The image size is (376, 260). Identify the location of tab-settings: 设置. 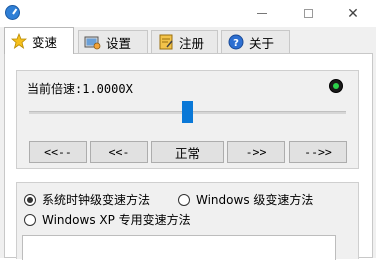
(113, 41).